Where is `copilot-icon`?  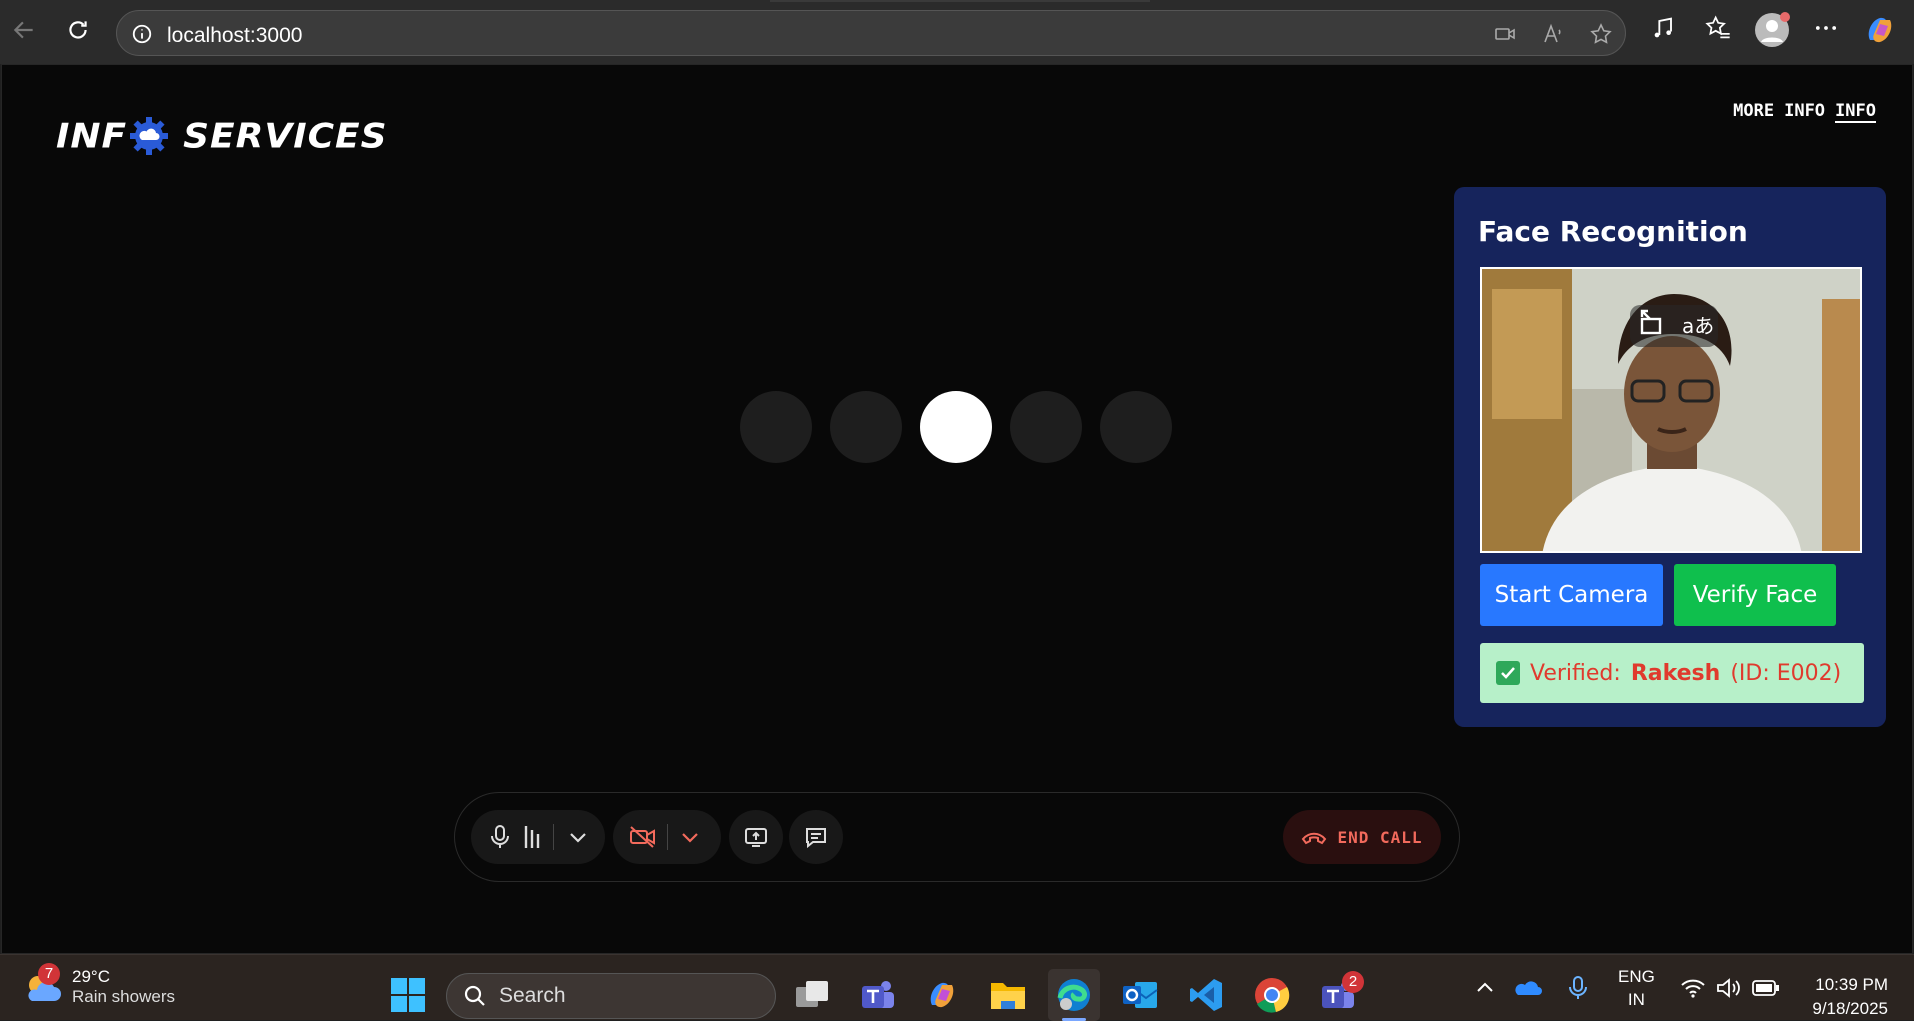
copilot-icon is located at coordinates (1880, 32).